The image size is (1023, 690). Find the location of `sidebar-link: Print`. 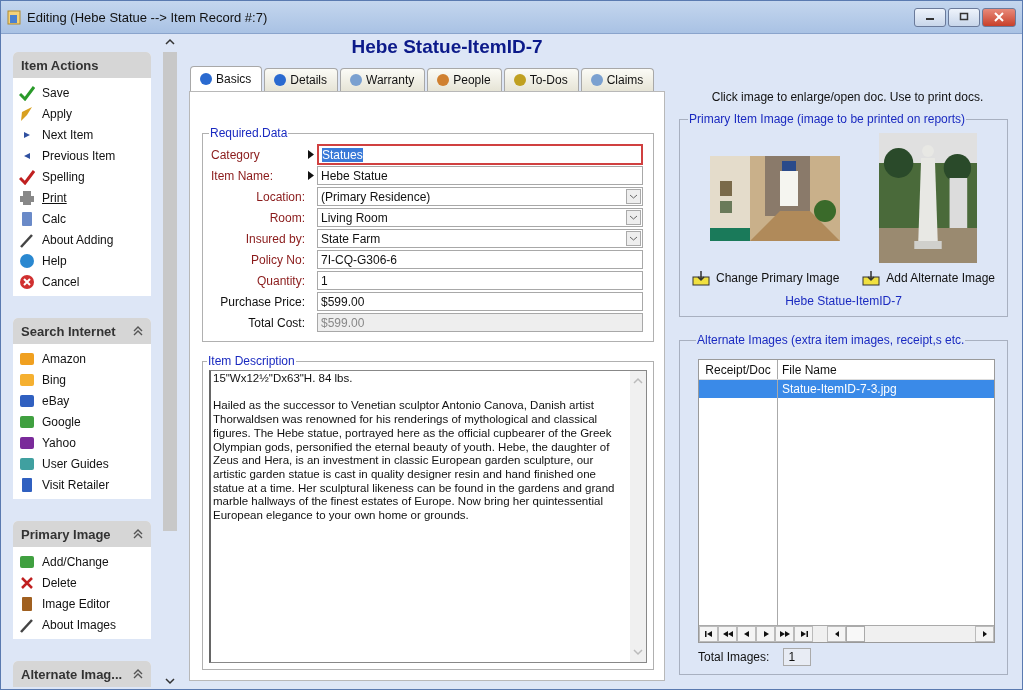

sidebar-link: Print is located at coordinates (54, 197).